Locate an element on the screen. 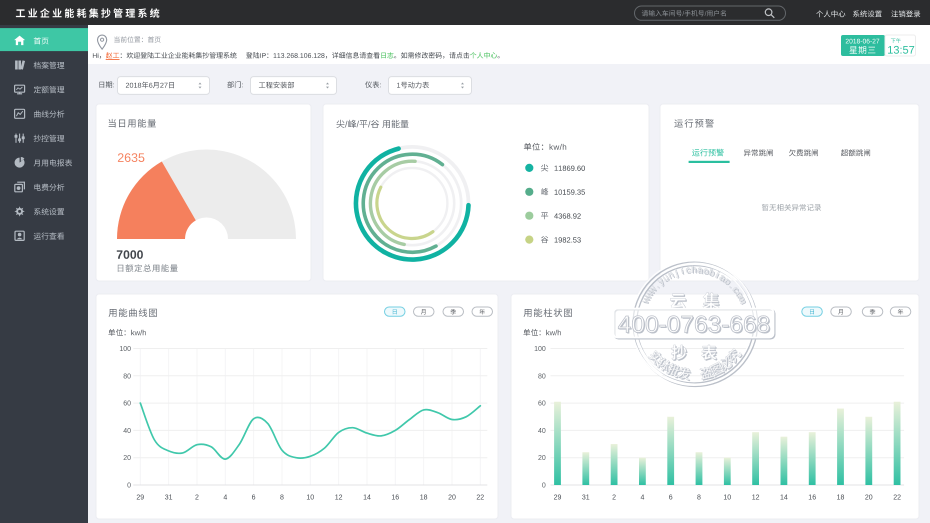 This screenshot has width=930, height=523. svg-text: 400-0763-668 is located at coordinates (694, 325).